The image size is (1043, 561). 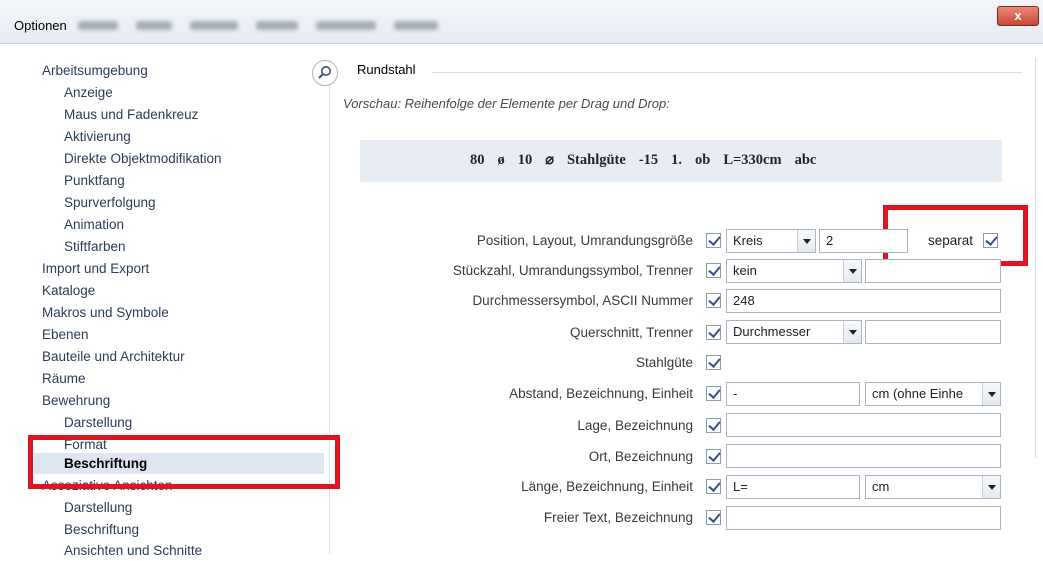 I want to click on input-border-size: 2, so click(x=863, y=241).